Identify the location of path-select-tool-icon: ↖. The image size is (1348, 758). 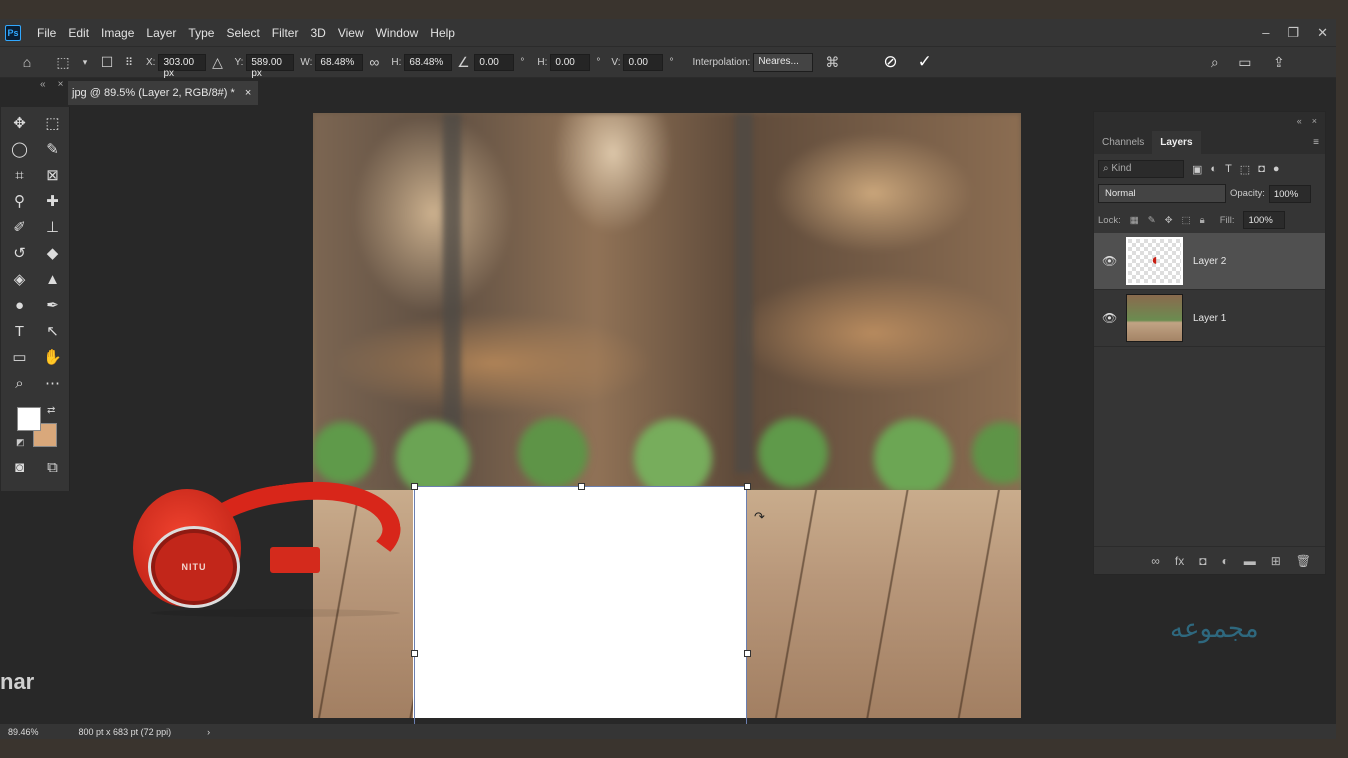
(52, 331).